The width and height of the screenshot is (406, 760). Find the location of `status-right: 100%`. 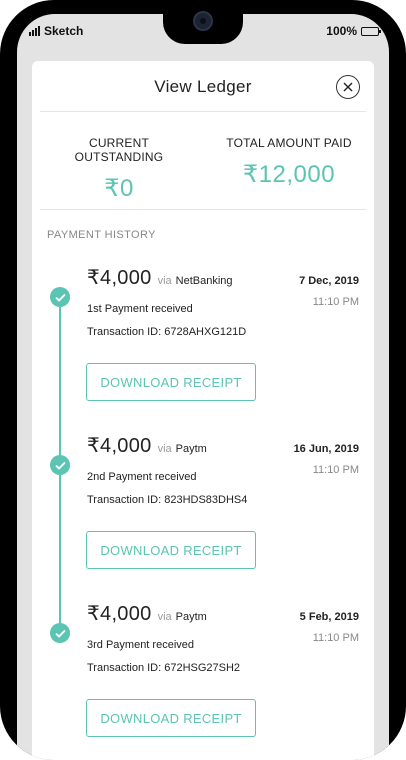

status-right: 100% is located at coordinates (353, 31).